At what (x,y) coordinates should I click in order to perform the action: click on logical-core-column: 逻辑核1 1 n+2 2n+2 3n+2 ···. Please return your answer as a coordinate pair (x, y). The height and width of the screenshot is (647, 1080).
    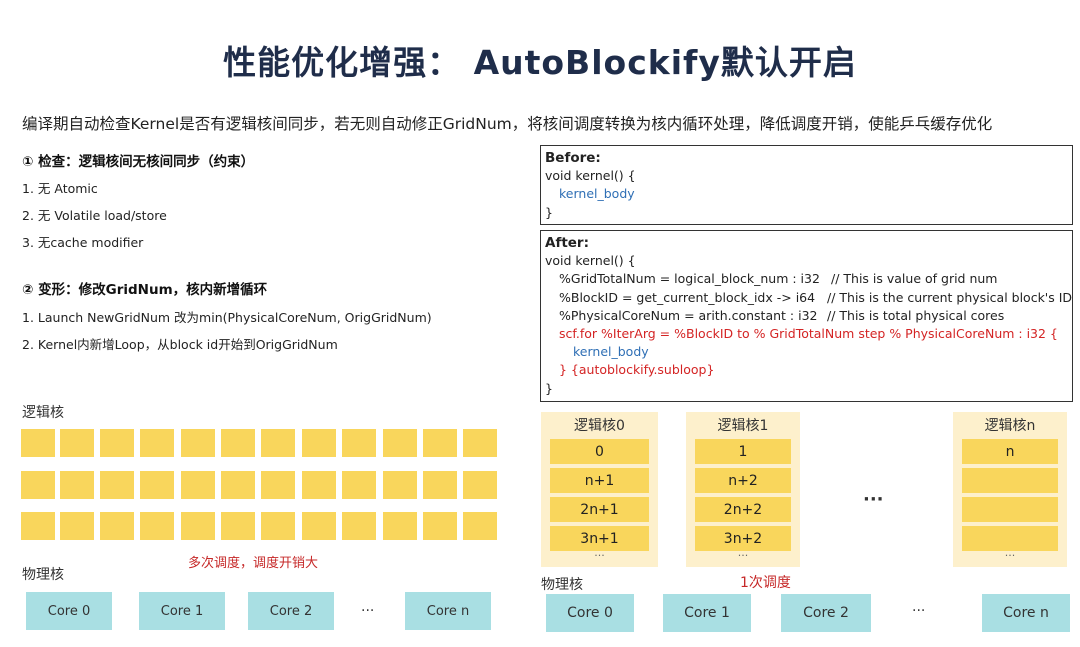
    Looking at the image, I should click on (743, 489).